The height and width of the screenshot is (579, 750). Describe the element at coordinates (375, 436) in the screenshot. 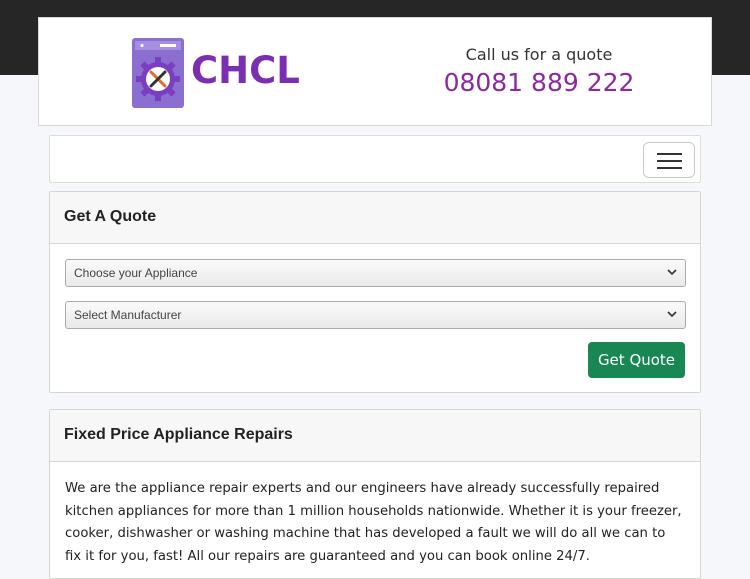

I see `repairs-card-title: Fixed Price Appliance Repairs` at that location.